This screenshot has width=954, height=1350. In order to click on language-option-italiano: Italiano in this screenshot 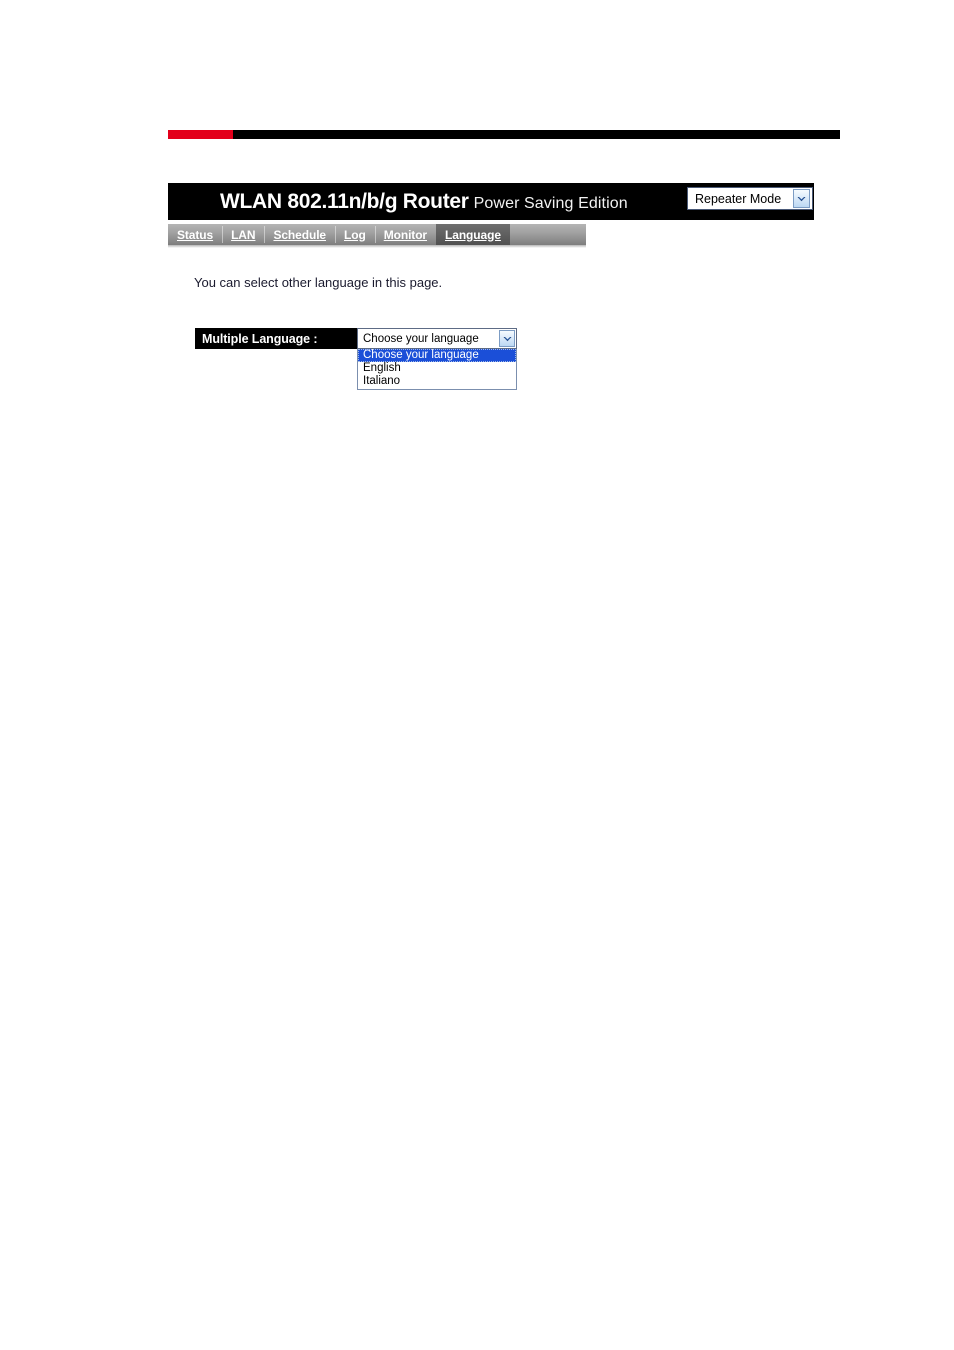, I will do `click(437, 381)`.